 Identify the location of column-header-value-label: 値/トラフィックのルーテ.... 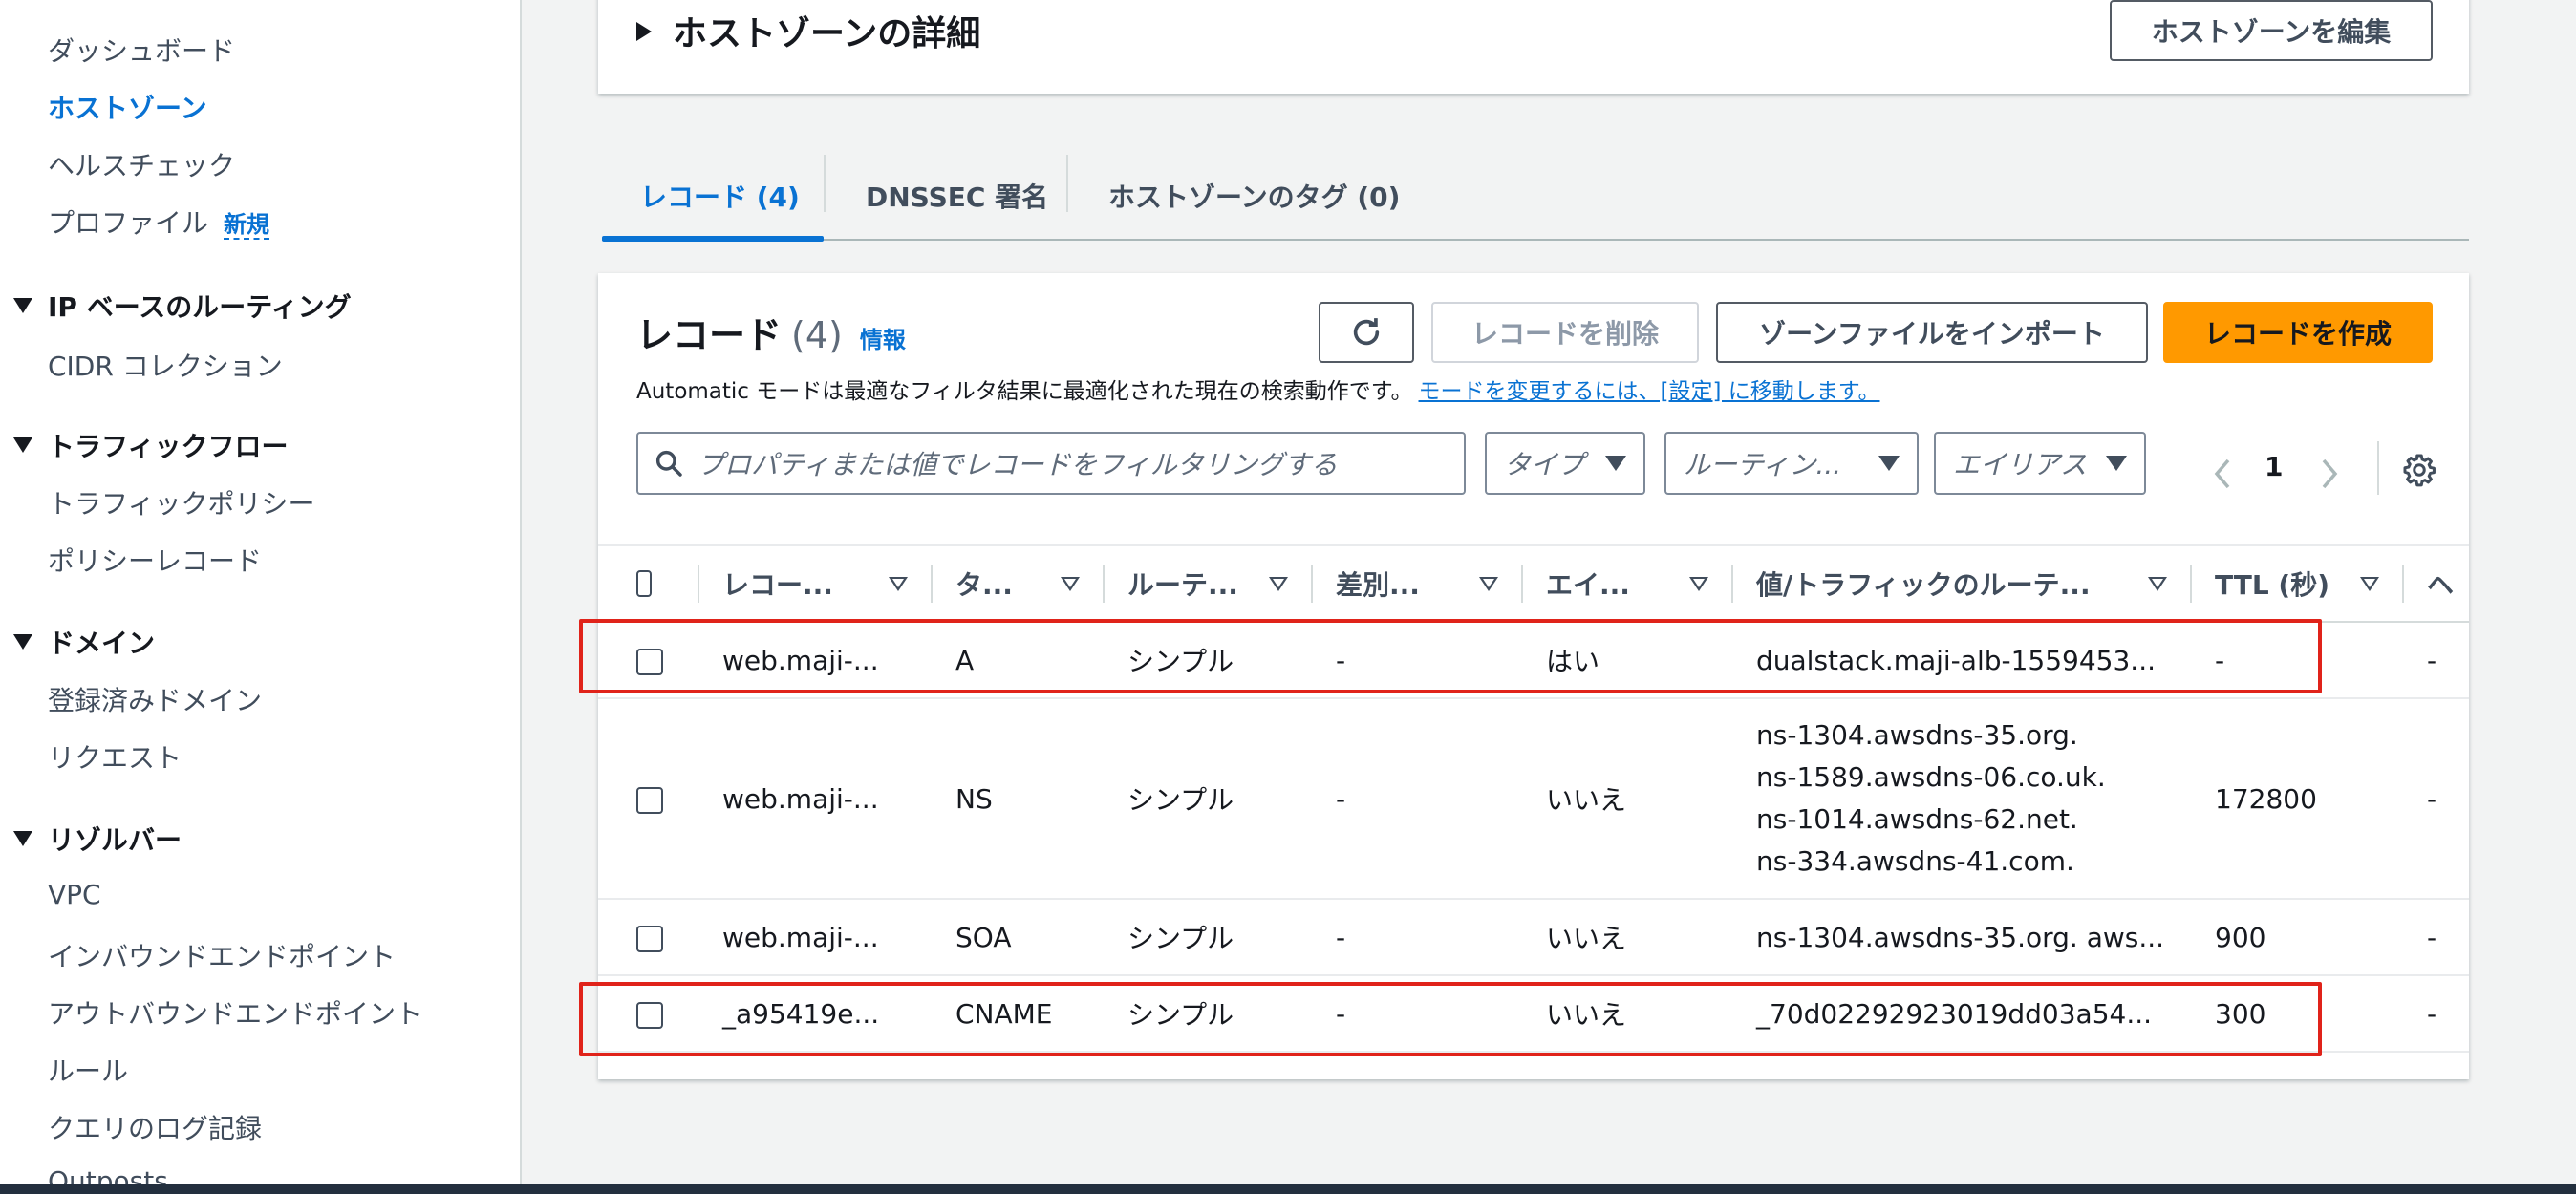
(1923, 585).